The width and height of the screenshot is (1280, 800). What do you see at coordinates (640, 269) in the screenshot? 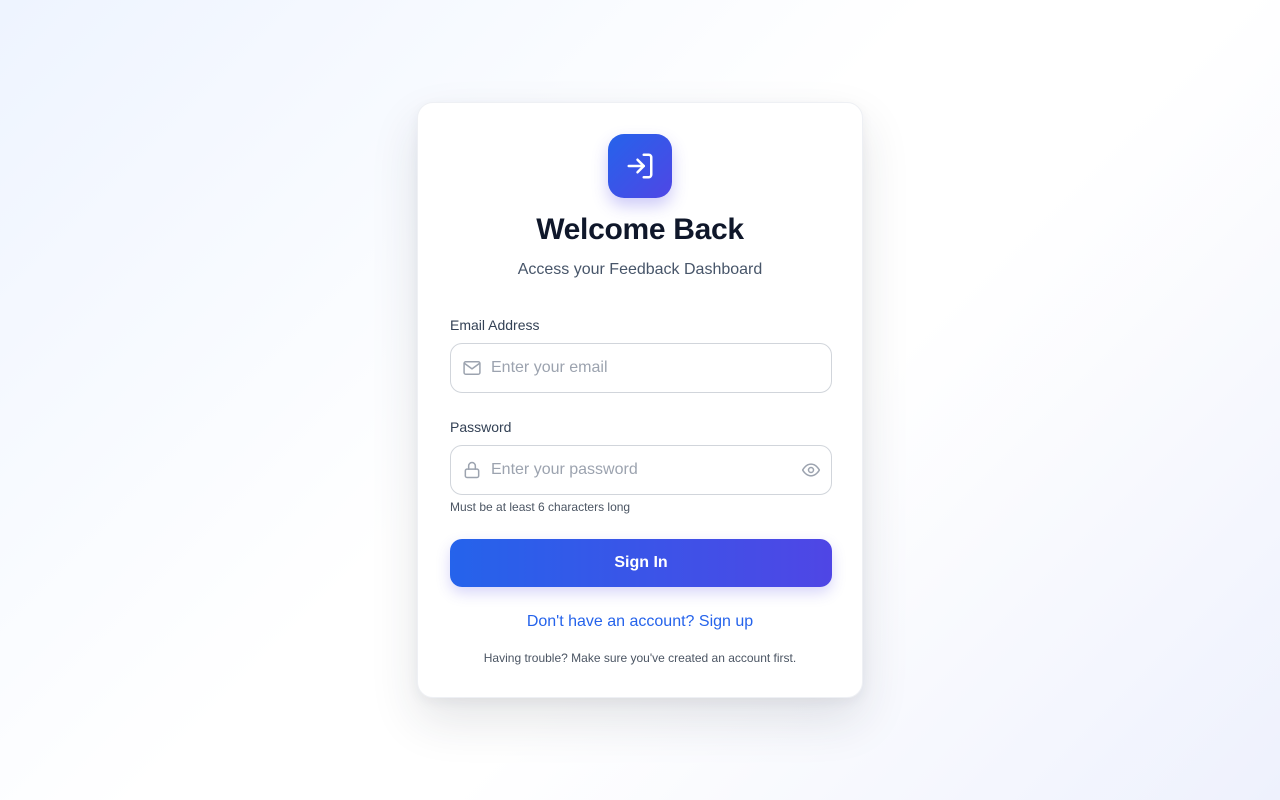
I see `page-subtitle: Access your Feedback Dashboard` at bounding box center [640, 269].